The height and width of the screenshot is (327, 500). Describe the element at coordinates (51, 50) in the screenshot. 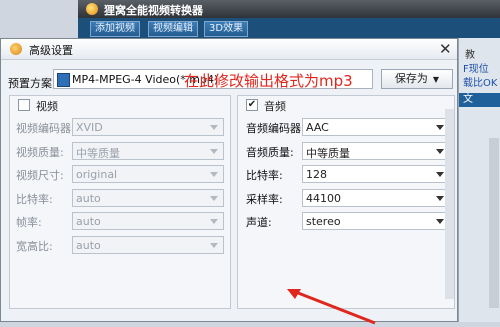

I see `dialog-title: 高级设置` at that location.